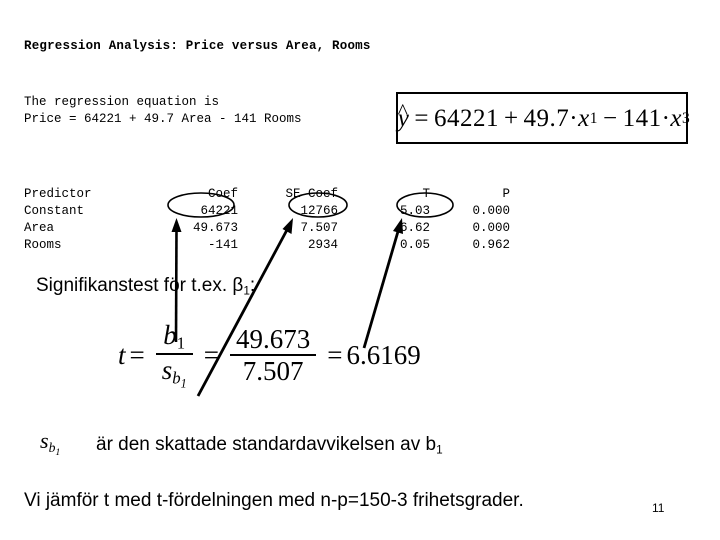 This screenshot has width=720, height=540. What do you see at coordinates (466, 118) in the screenshot?
I see `intercept-value: 64221` at bounding box center [466, 118].